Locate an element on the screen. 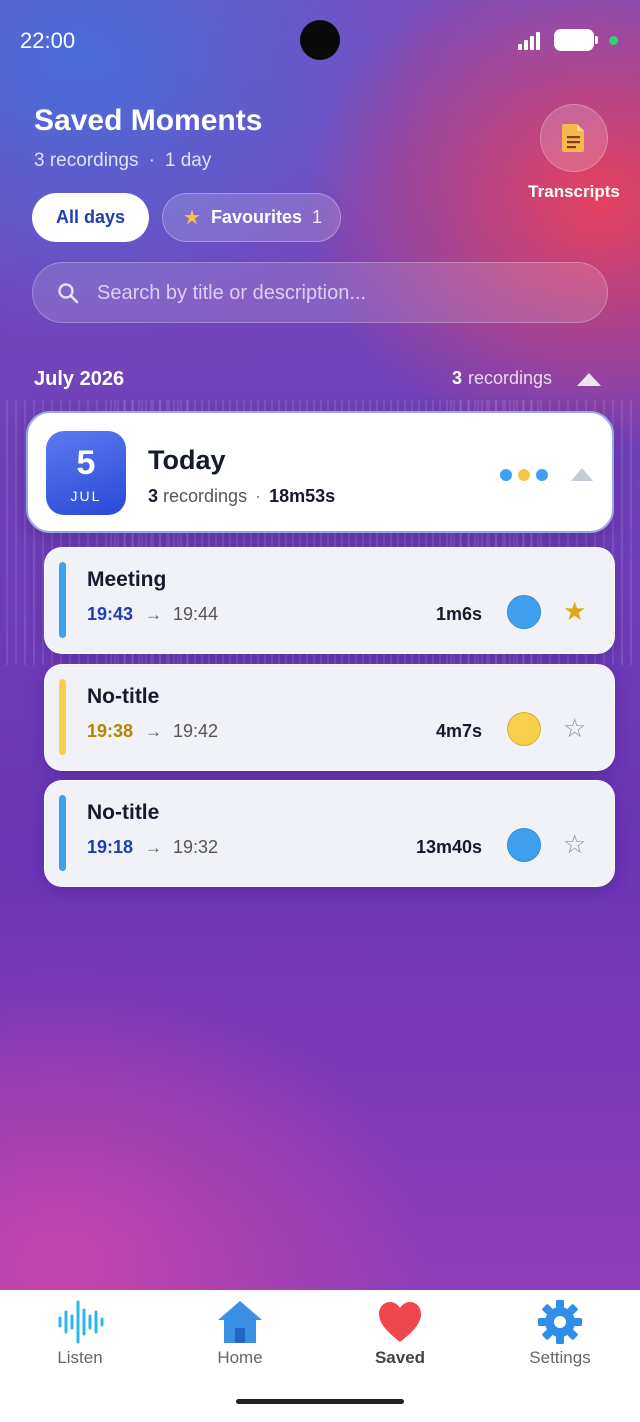 This screenshot has width=640, height=1422. privacy-indicator-dot is located at coordinates (613, 40).